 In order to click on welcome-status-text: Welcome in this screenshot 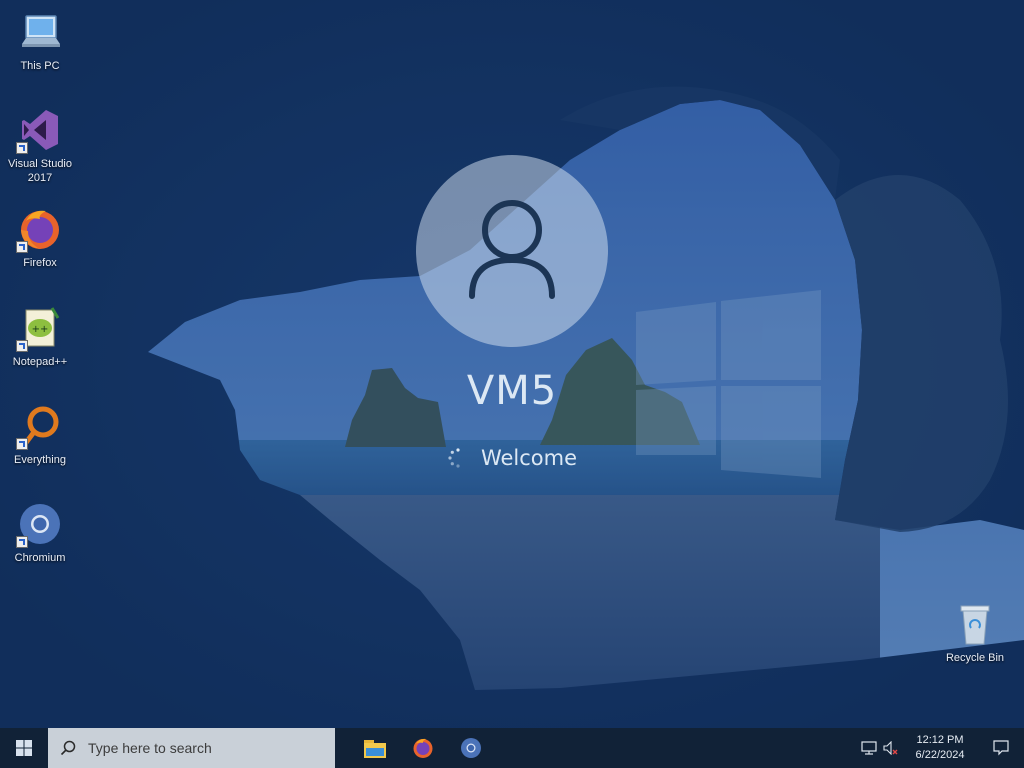, I will do `click(529, 458)`.